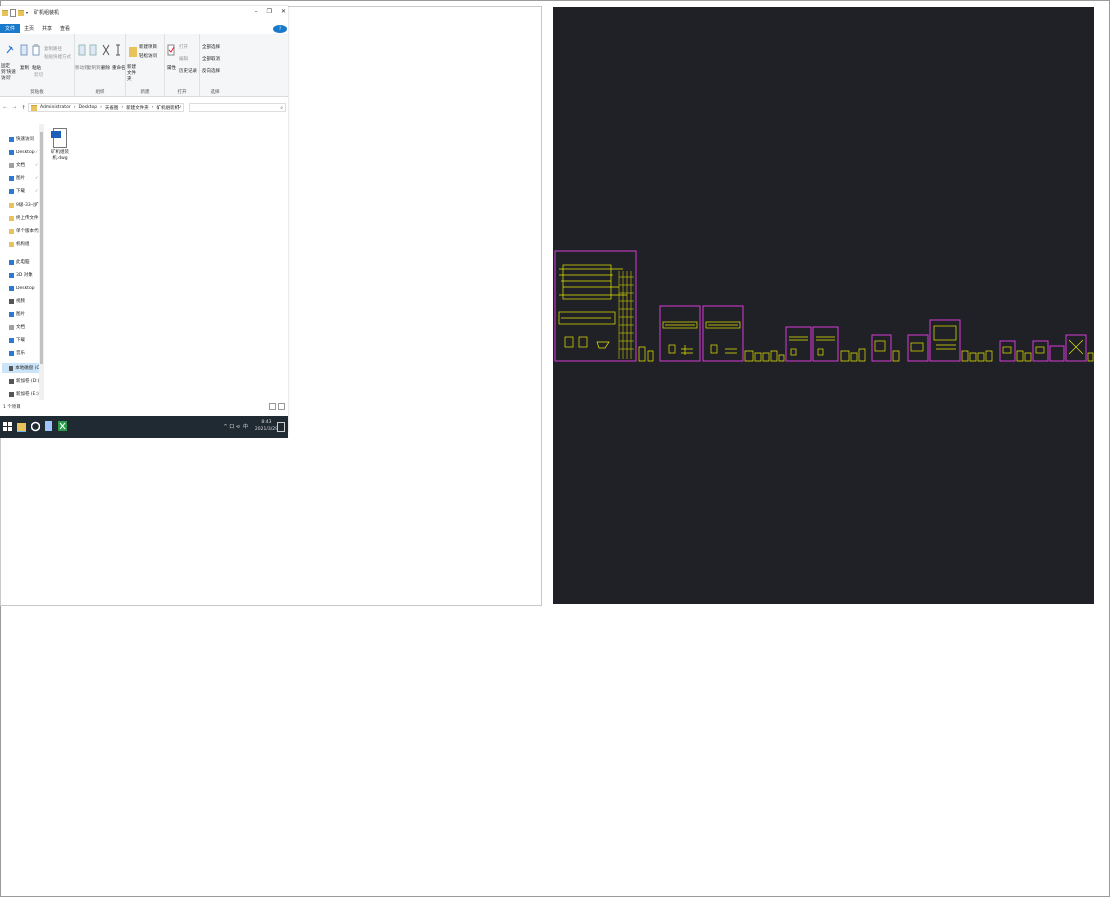 The height and width of the screenshot is (897, 1110). Describe the element at coordinates (9, 73) in the screenshot. I see `pin-quick-access-button: 固定到'快速访问'` at that location.